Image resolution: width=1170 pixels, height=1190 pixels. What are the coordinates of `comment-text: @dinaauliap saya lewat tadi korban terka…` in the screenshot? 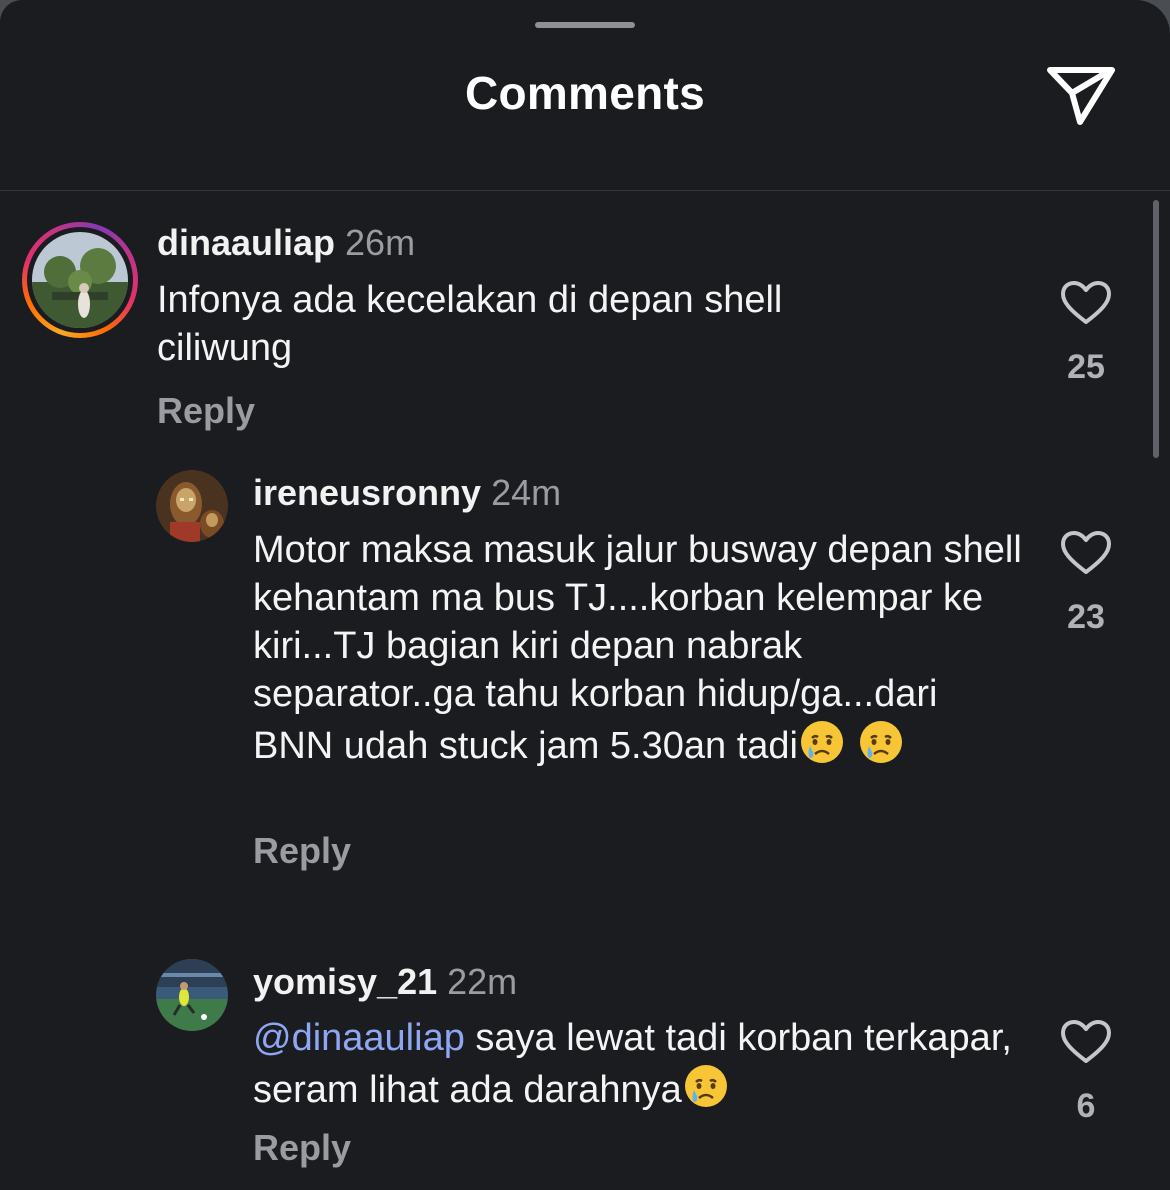 It's located at (638, 1064).